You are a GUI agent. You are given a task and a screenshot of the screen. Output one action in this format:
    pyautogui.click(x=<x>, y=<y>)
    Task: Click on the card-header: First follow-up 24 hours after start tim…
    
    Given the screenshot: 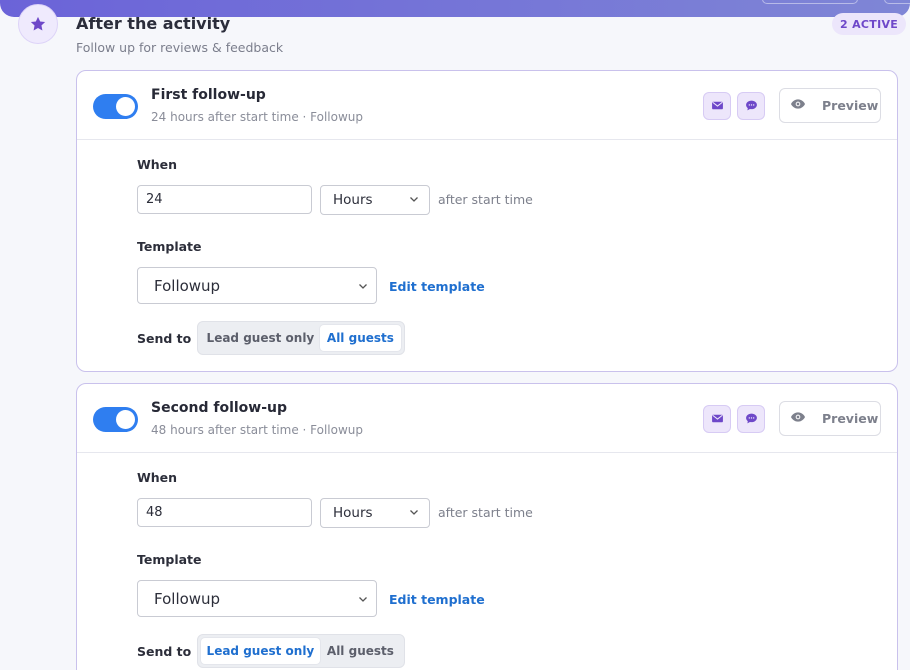 What is the action you would take?
    pyautogui.click(x=487, y=105)
    